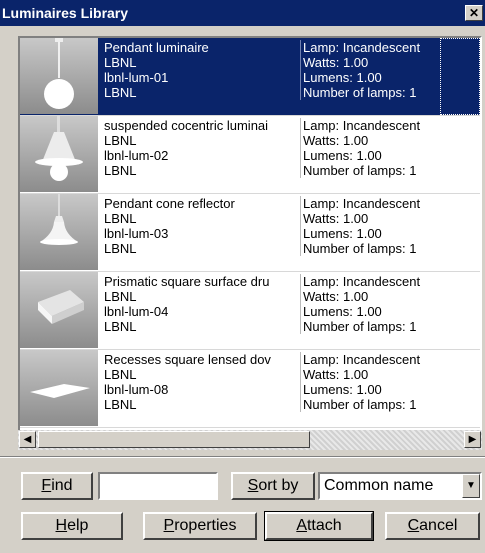 Image resolution: width=485 pixels, height=553 pixels. I want to click on cancel-button: Cancel, so click(432, 526).